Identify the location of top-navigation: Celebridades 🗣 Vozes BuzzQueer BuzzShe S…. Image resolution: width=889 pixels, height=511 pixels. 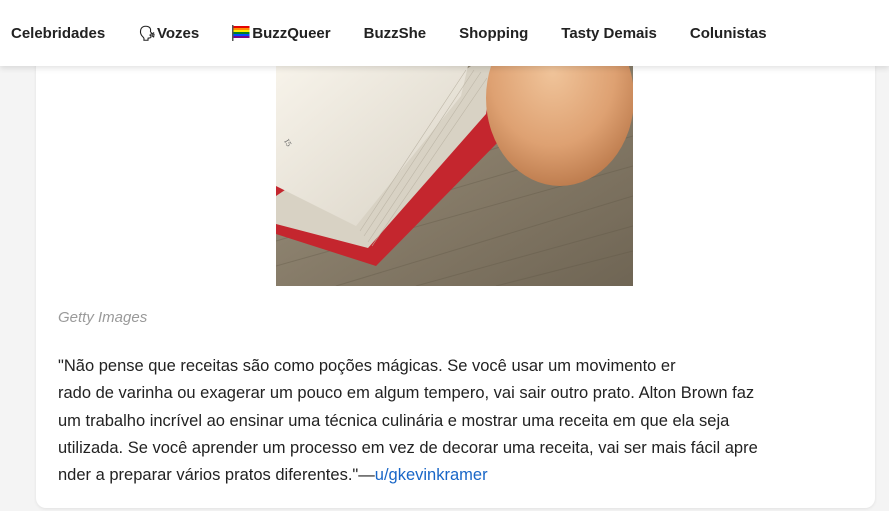
(444, 33).